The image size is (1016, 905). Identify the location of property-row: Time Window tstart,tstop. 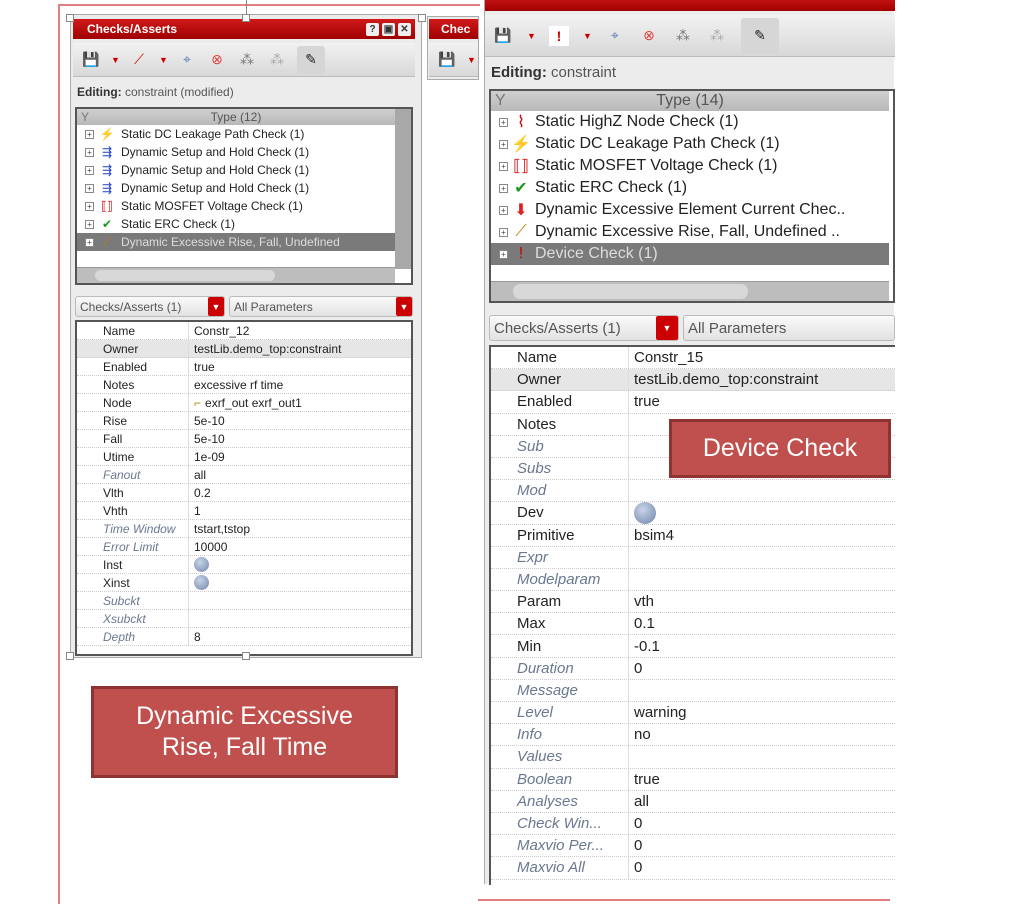
(244, 529).